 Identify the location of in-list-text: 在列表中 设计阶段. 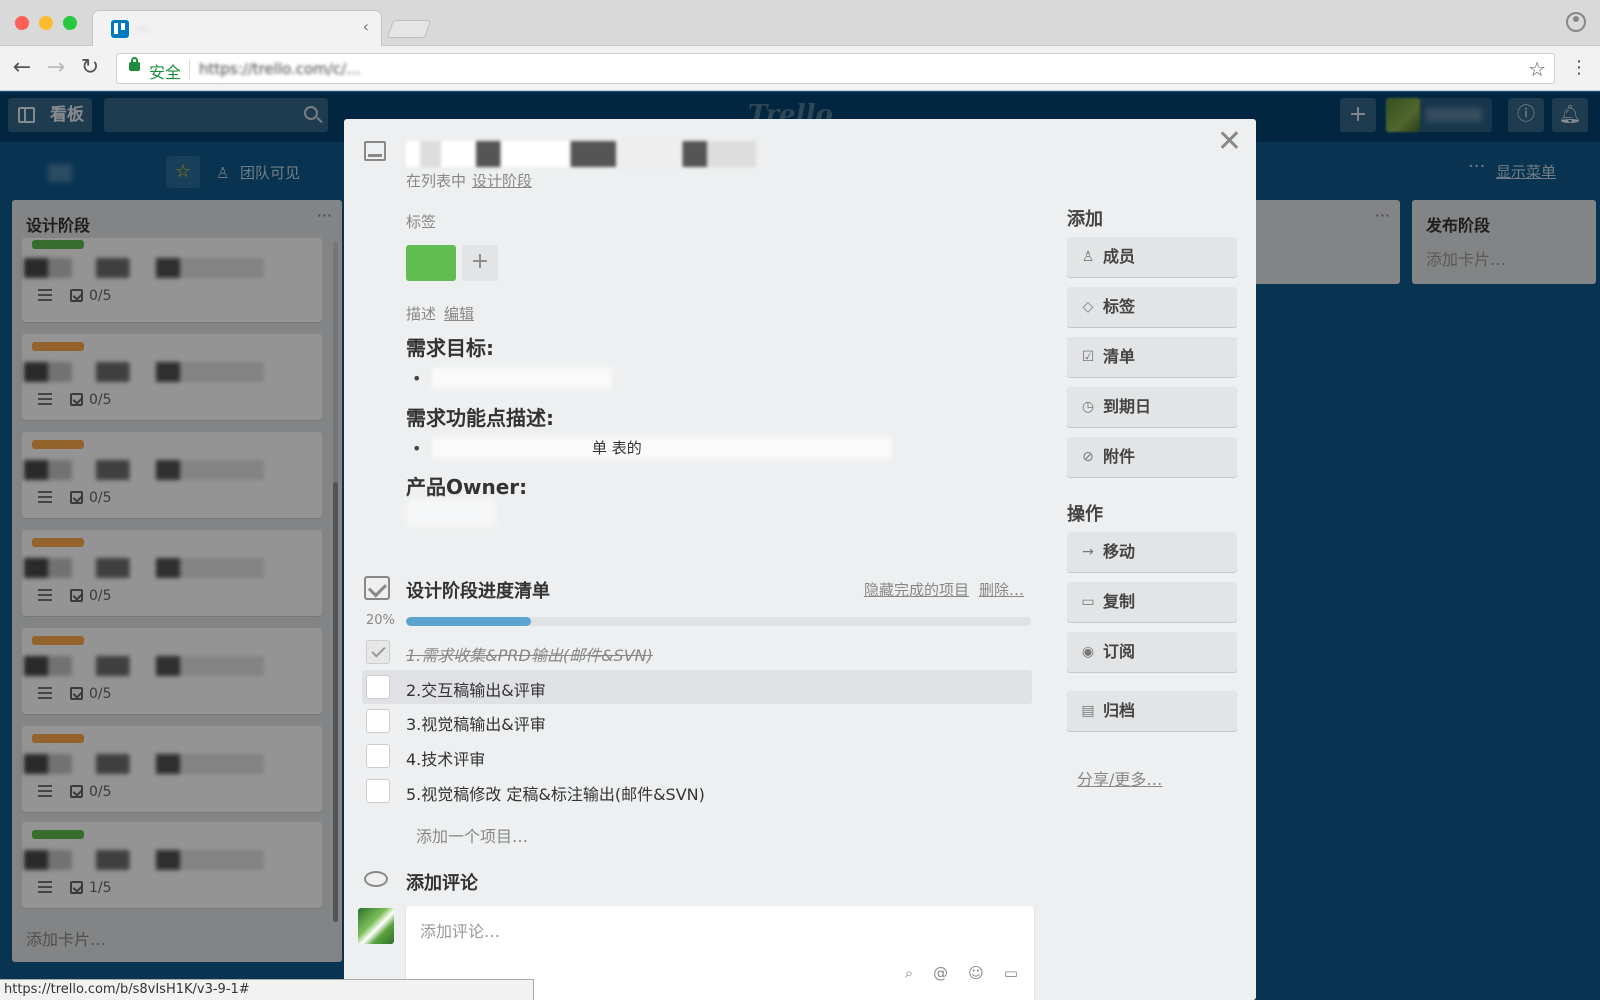
(469, 180).